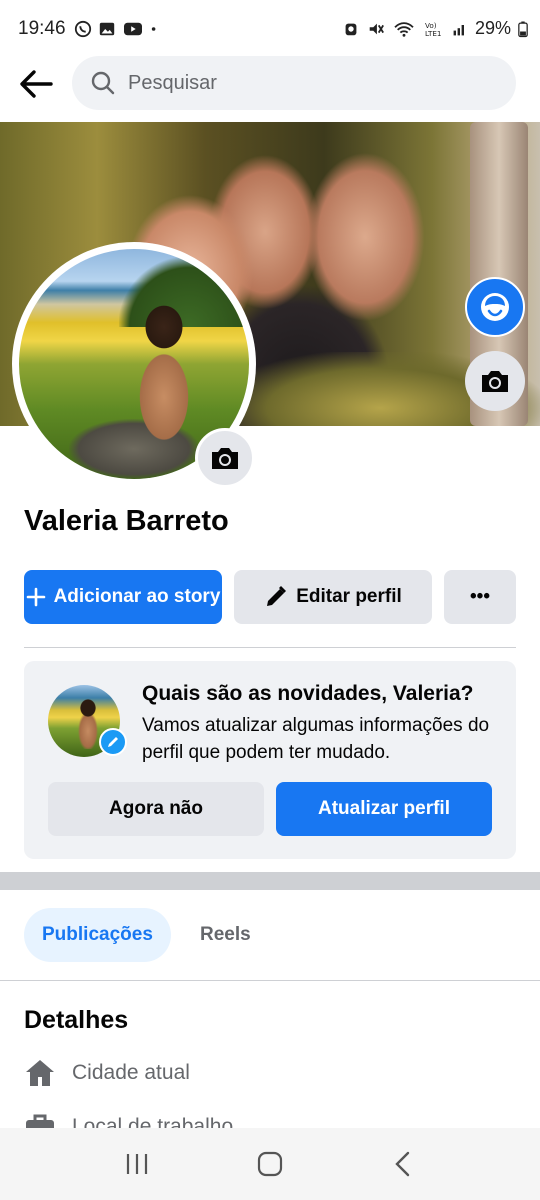  I want to click on more-options-label: •••, so click(480, 596).